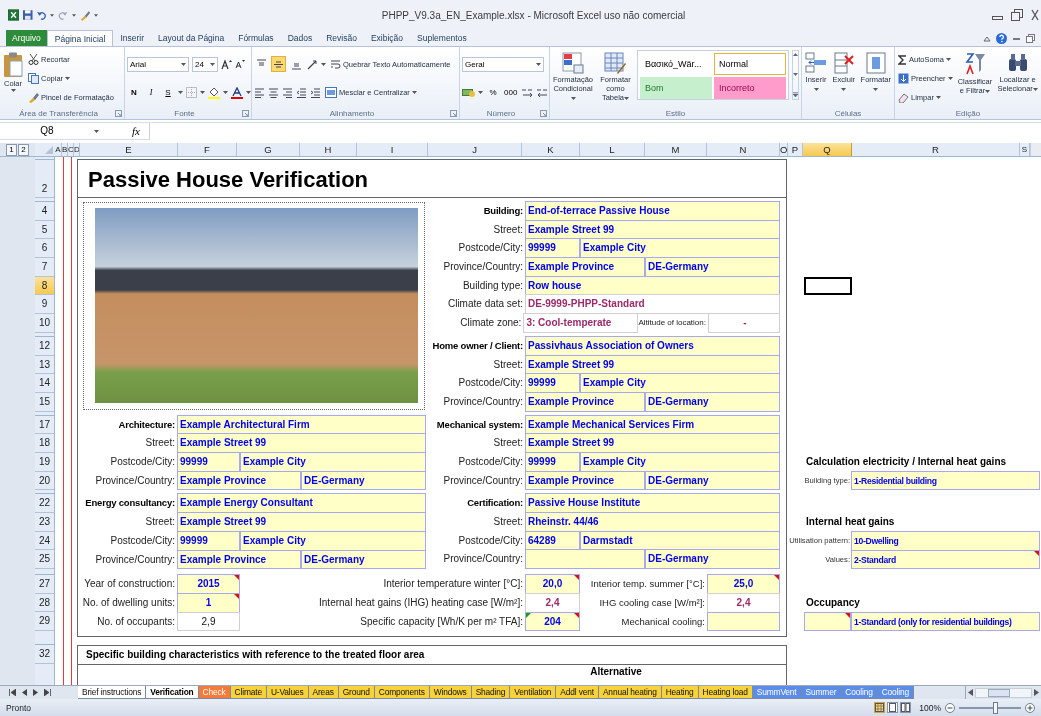  What do you see at coordinates (44, 481) in the screenshot?
I see `row-header: 20` at bounding box center [44, 481].